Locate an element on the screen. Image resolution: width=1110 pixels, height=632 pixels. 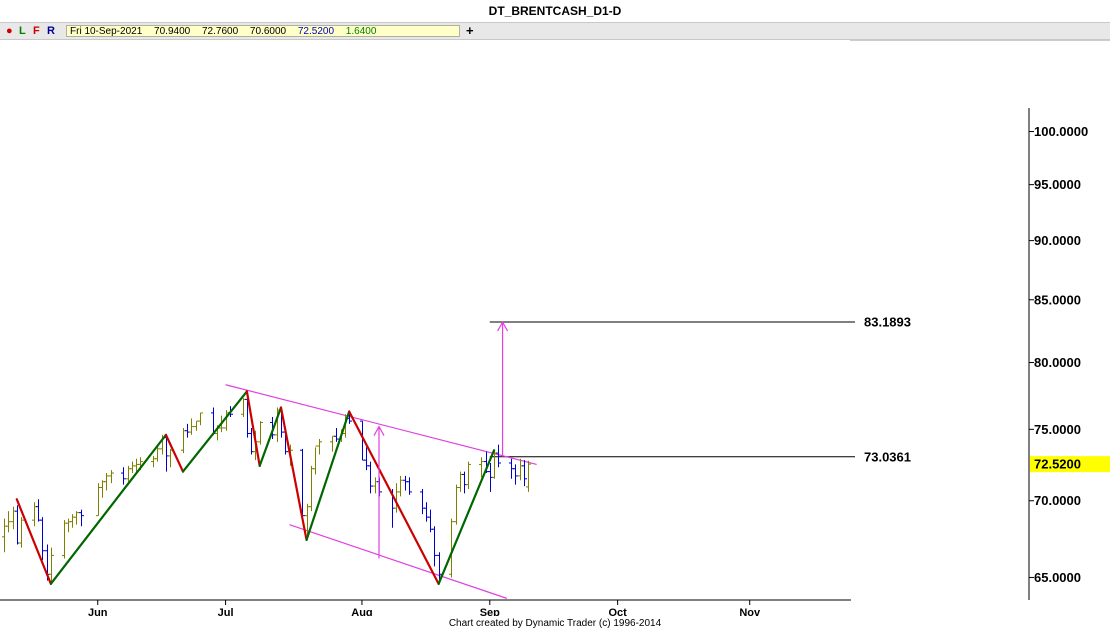
ohlc-low: 70.6000 is located at coordinates (268, 31).